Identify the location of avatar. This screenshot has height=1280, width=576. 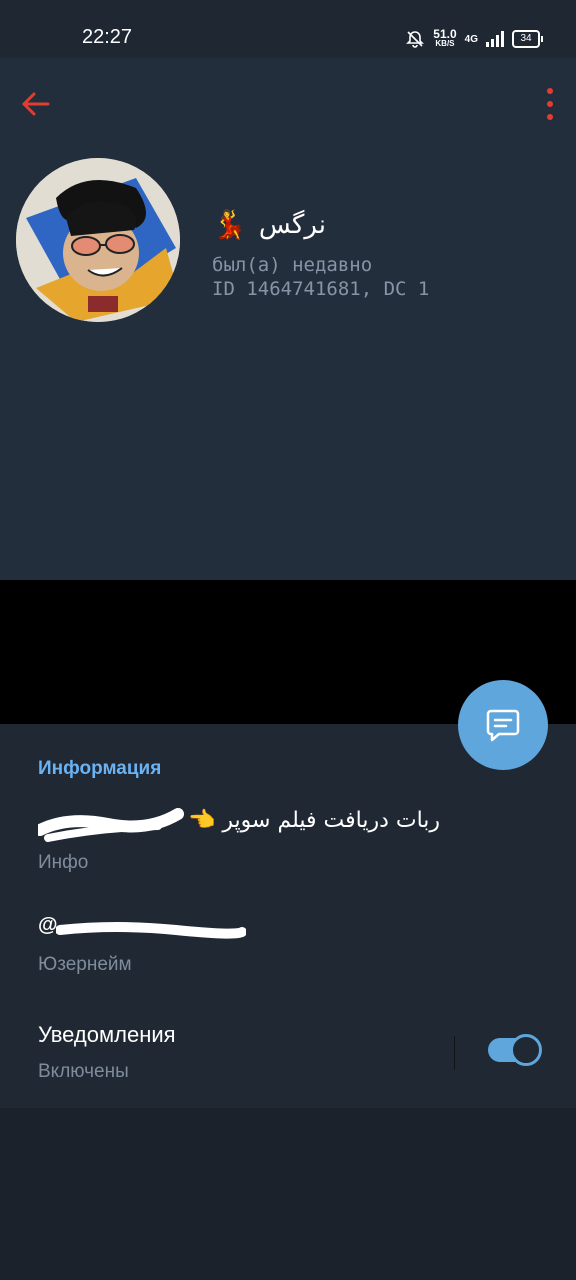
(98, 240).